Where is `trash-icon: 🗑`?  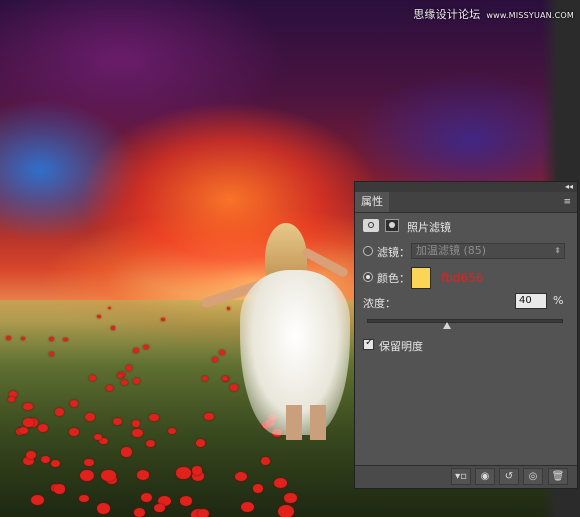
trash-icon: 🗑 is located at coordinates (558, 476).